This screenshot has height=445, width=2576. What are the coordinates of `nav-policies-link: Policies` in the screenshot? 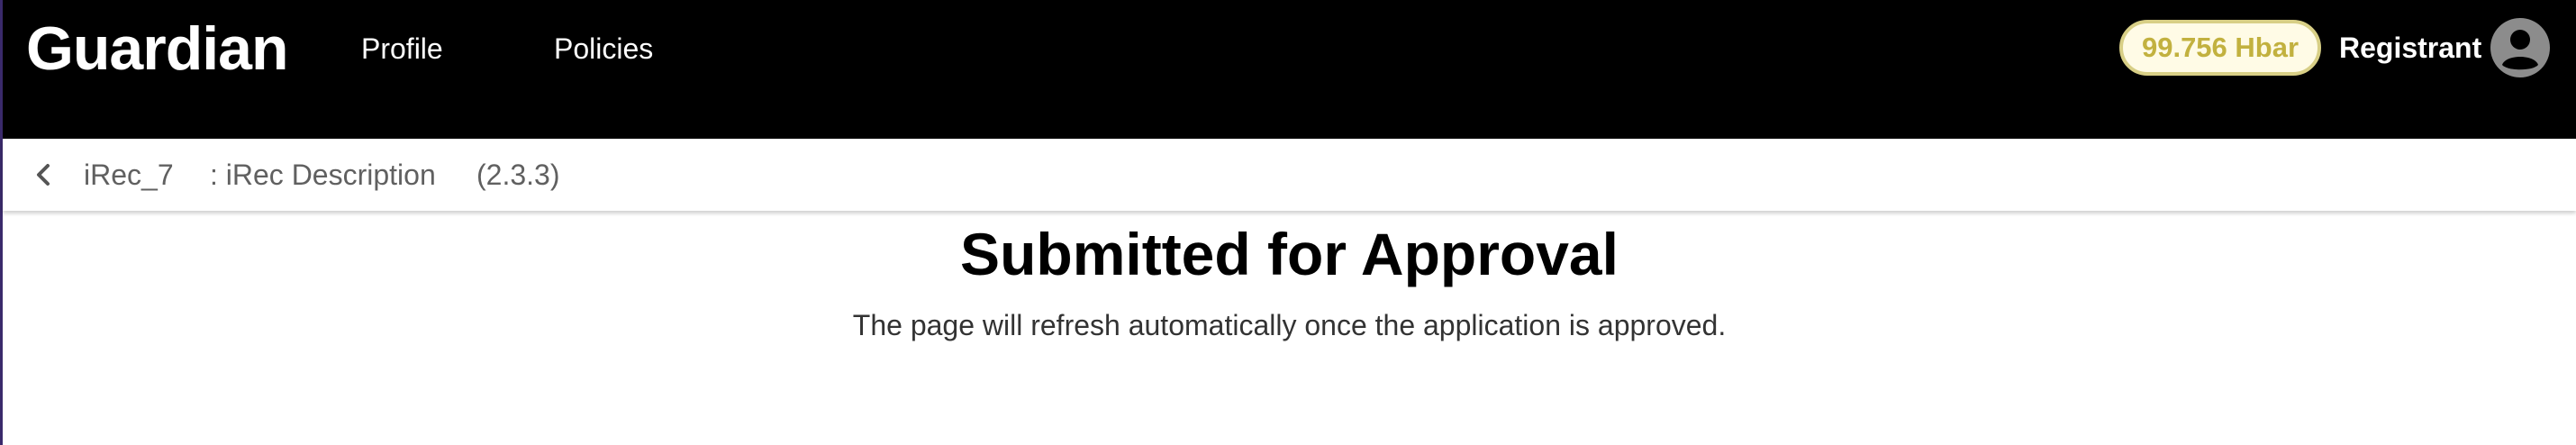 It's located at (603, 49).